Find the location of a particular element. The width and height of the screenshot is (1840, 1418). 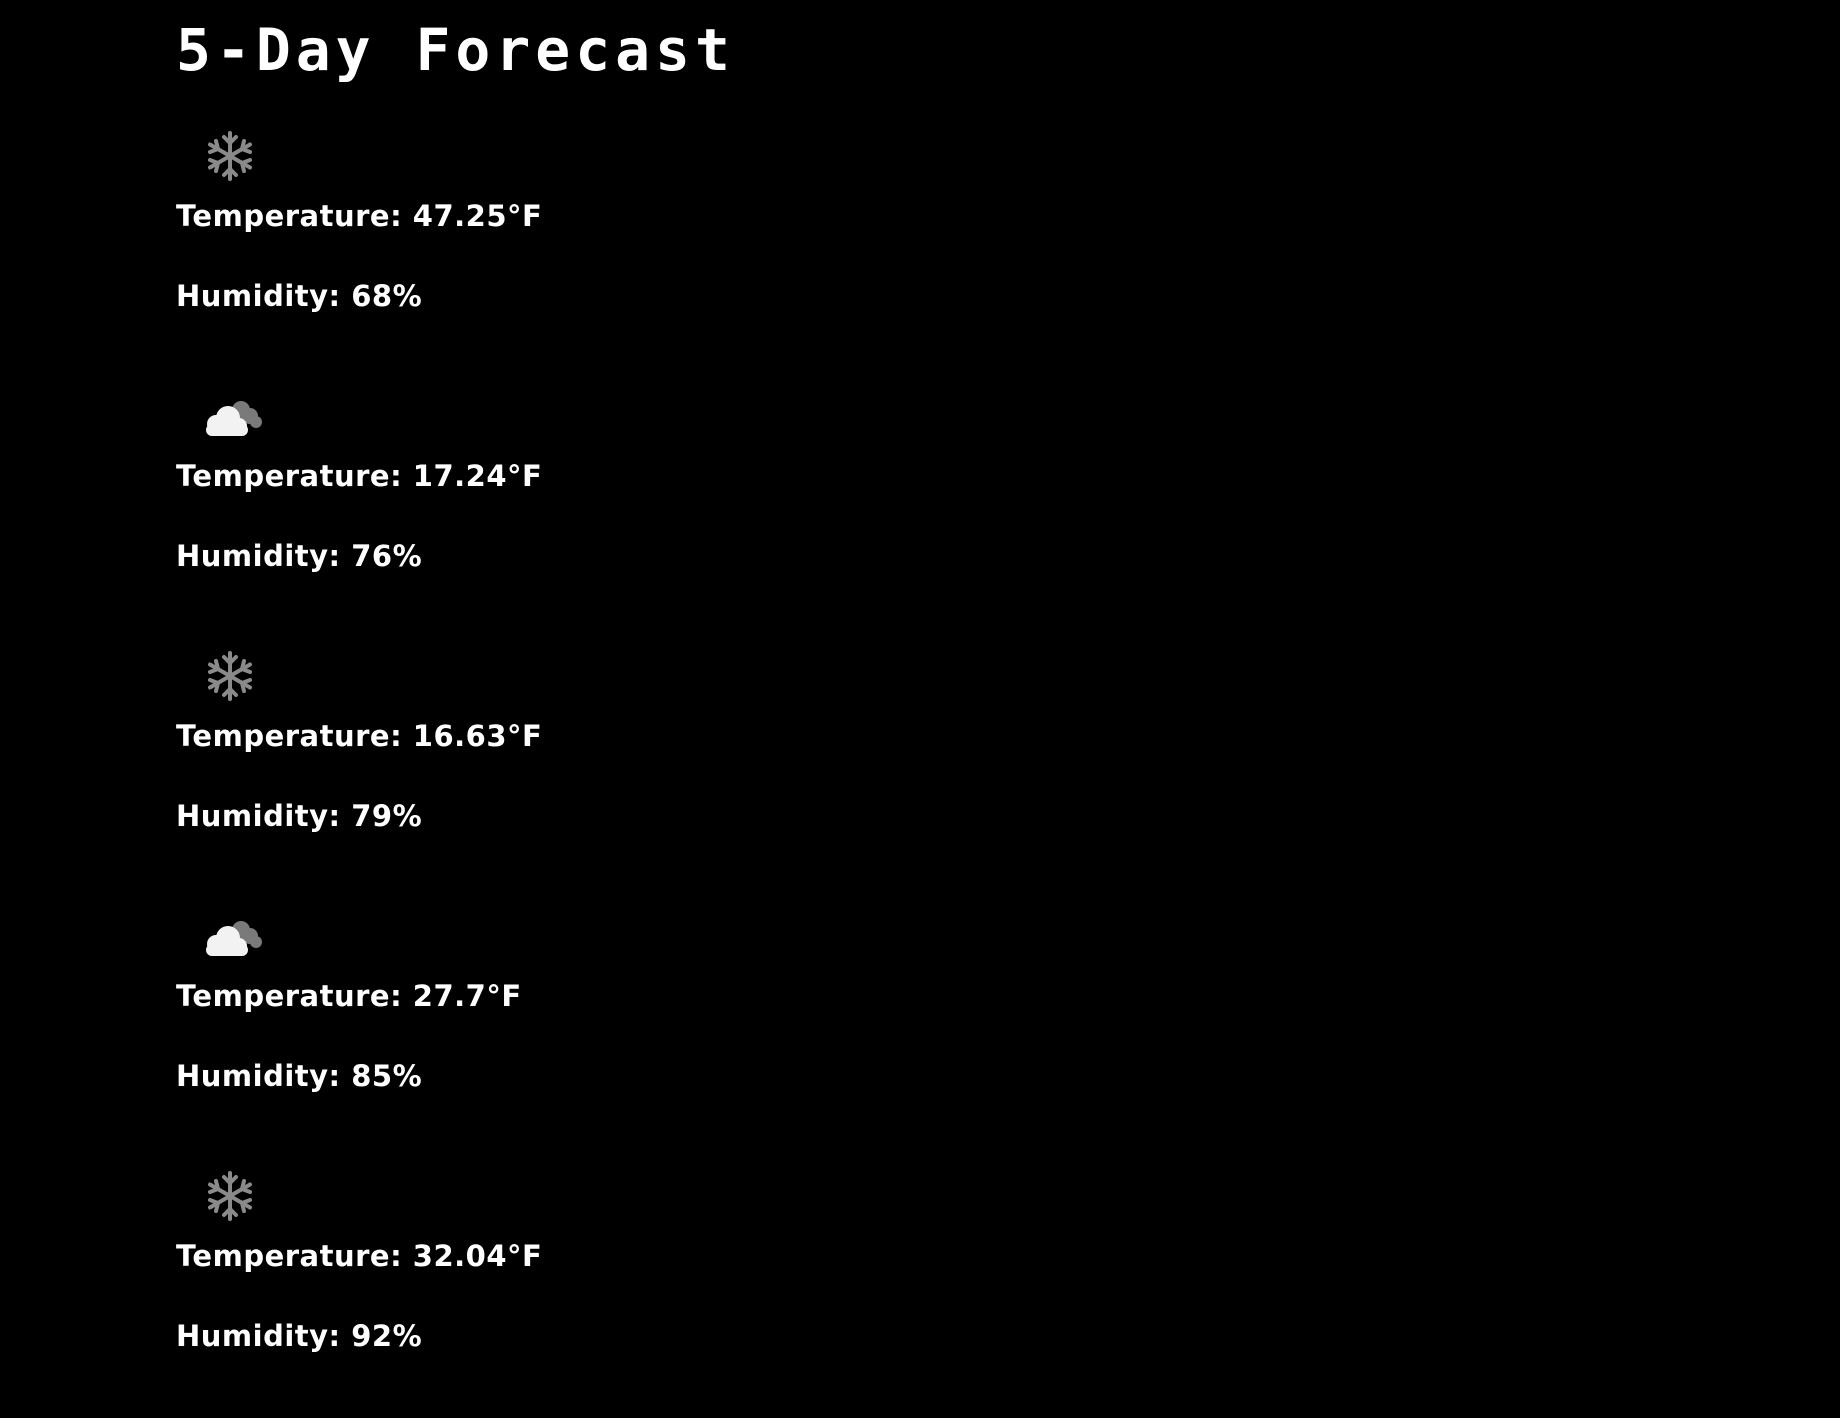

temperature-label: Temperature: 16.63°F is located at coordinates (359, 736).